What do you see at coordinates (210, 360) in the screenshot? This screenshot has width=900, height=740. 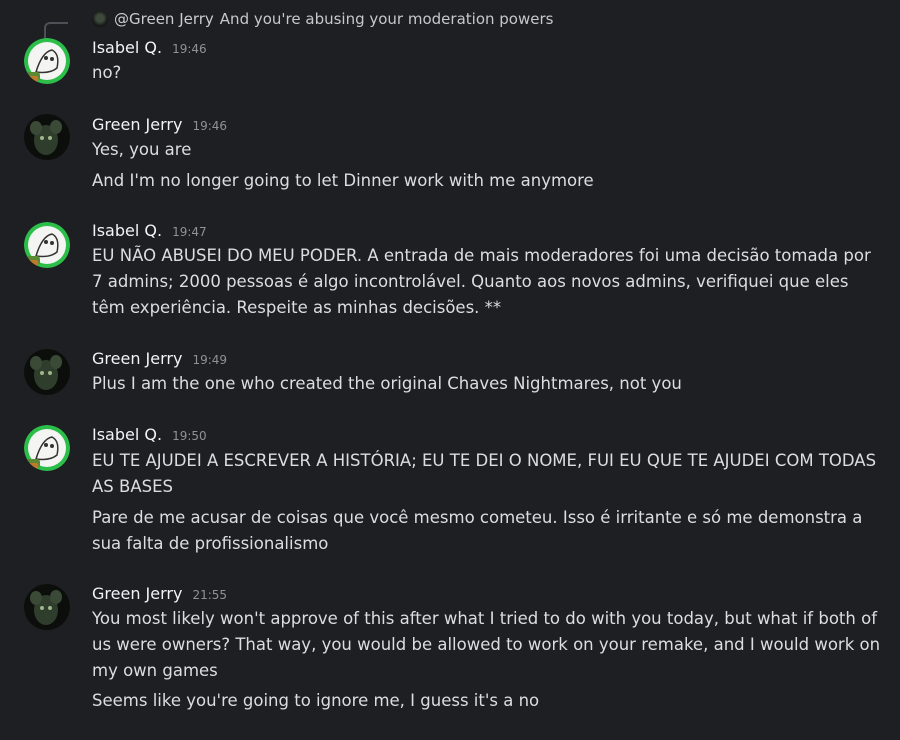 I see `message-timestamp: 19:49` at bounding box center [210, 360].